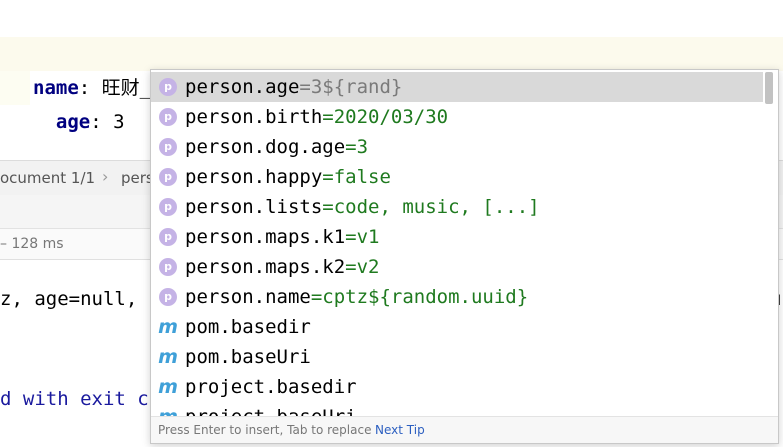  I want to click on completion-item-value: =code, music, [...], so click(431, 207).